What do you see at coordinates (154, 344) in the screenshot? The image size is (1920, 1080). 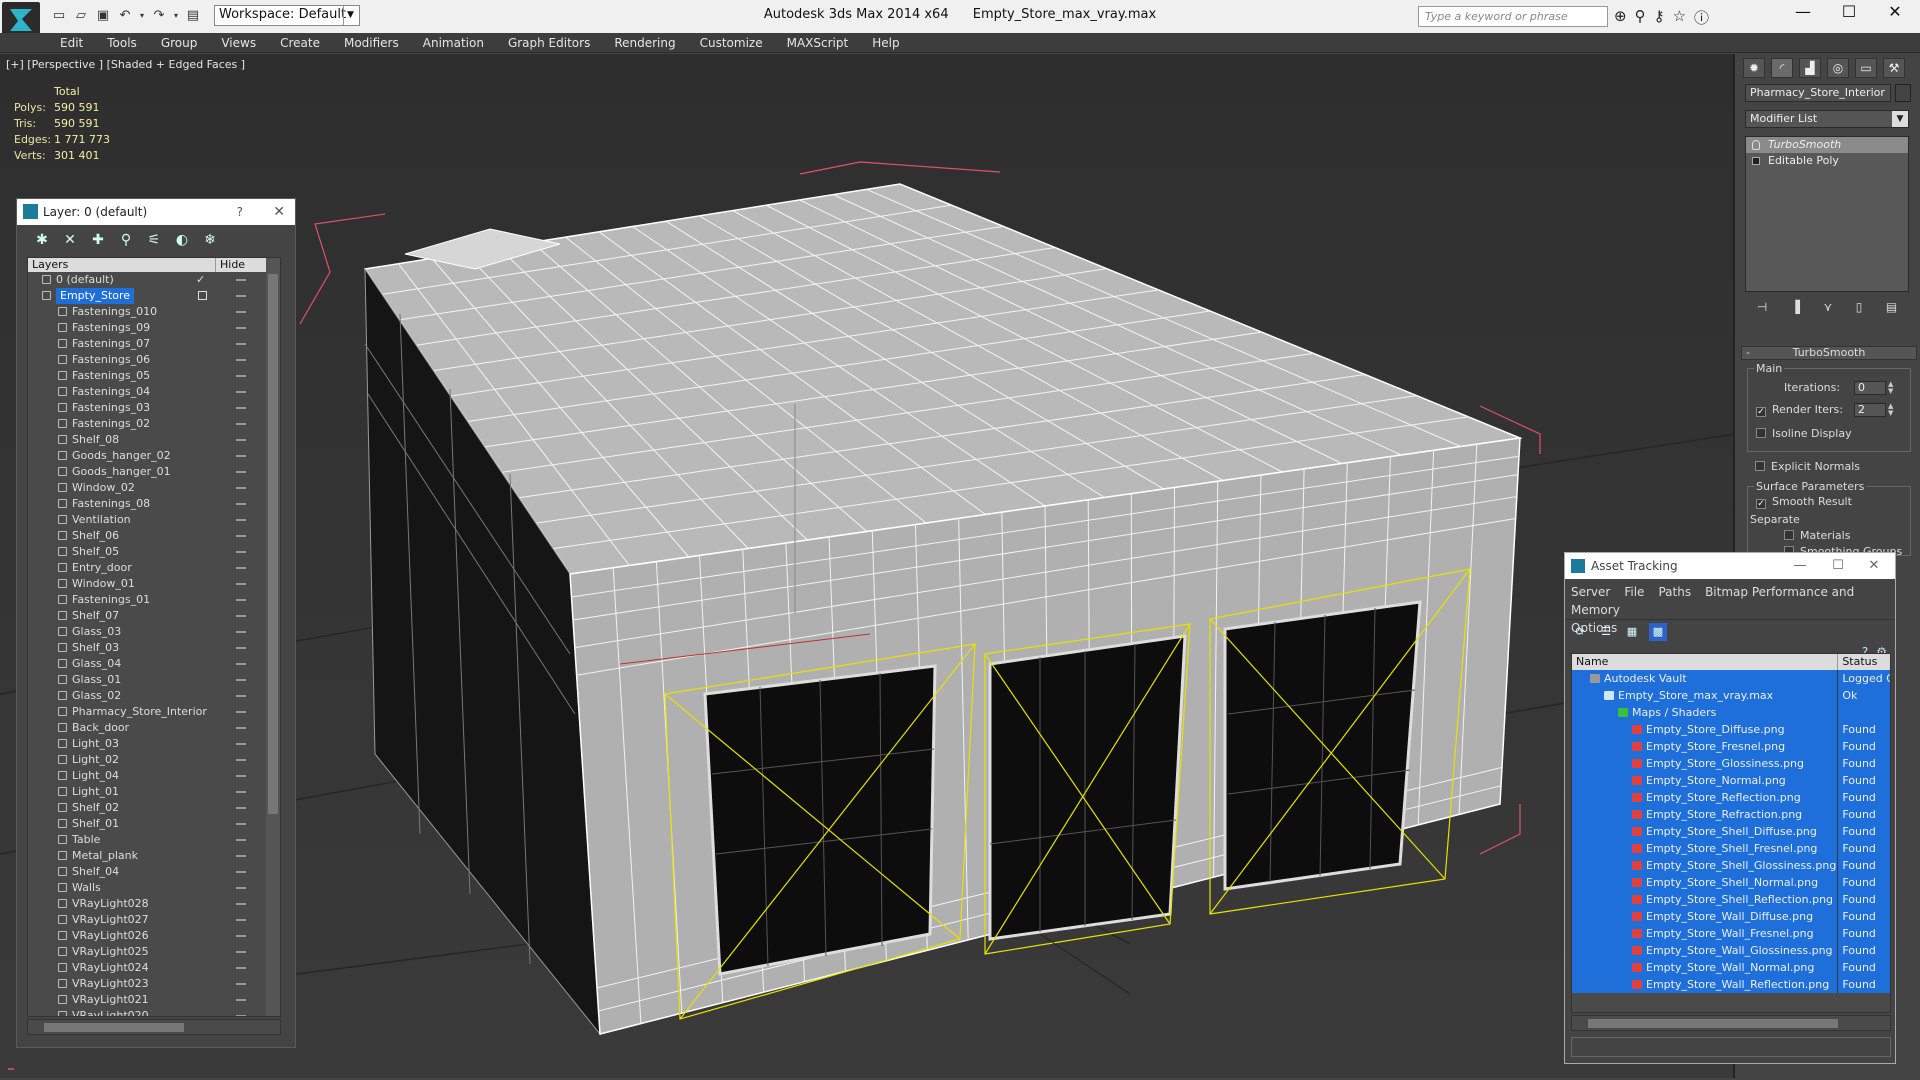 I see `layer-row: Fastenings_07` at bounding box center [154, 344].